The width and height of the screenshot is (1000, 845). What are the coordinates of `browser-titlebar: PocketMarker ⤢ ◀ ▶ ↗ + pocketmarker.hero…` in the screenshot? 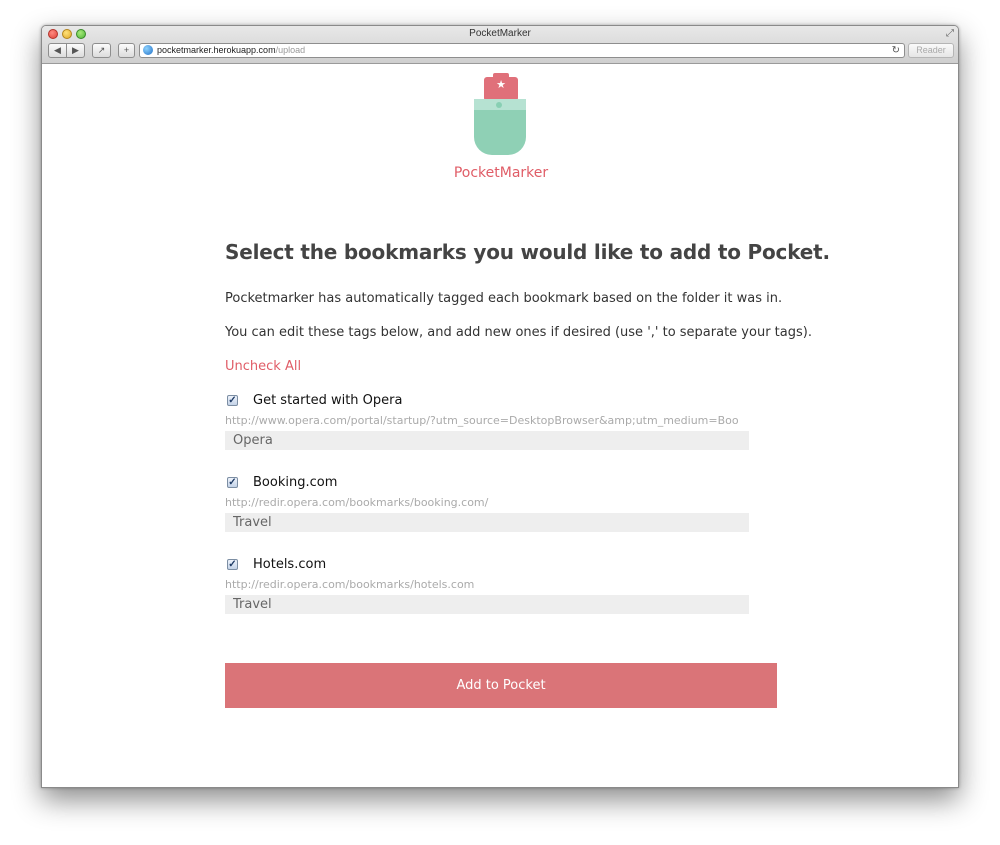 It's located at (500, 45).